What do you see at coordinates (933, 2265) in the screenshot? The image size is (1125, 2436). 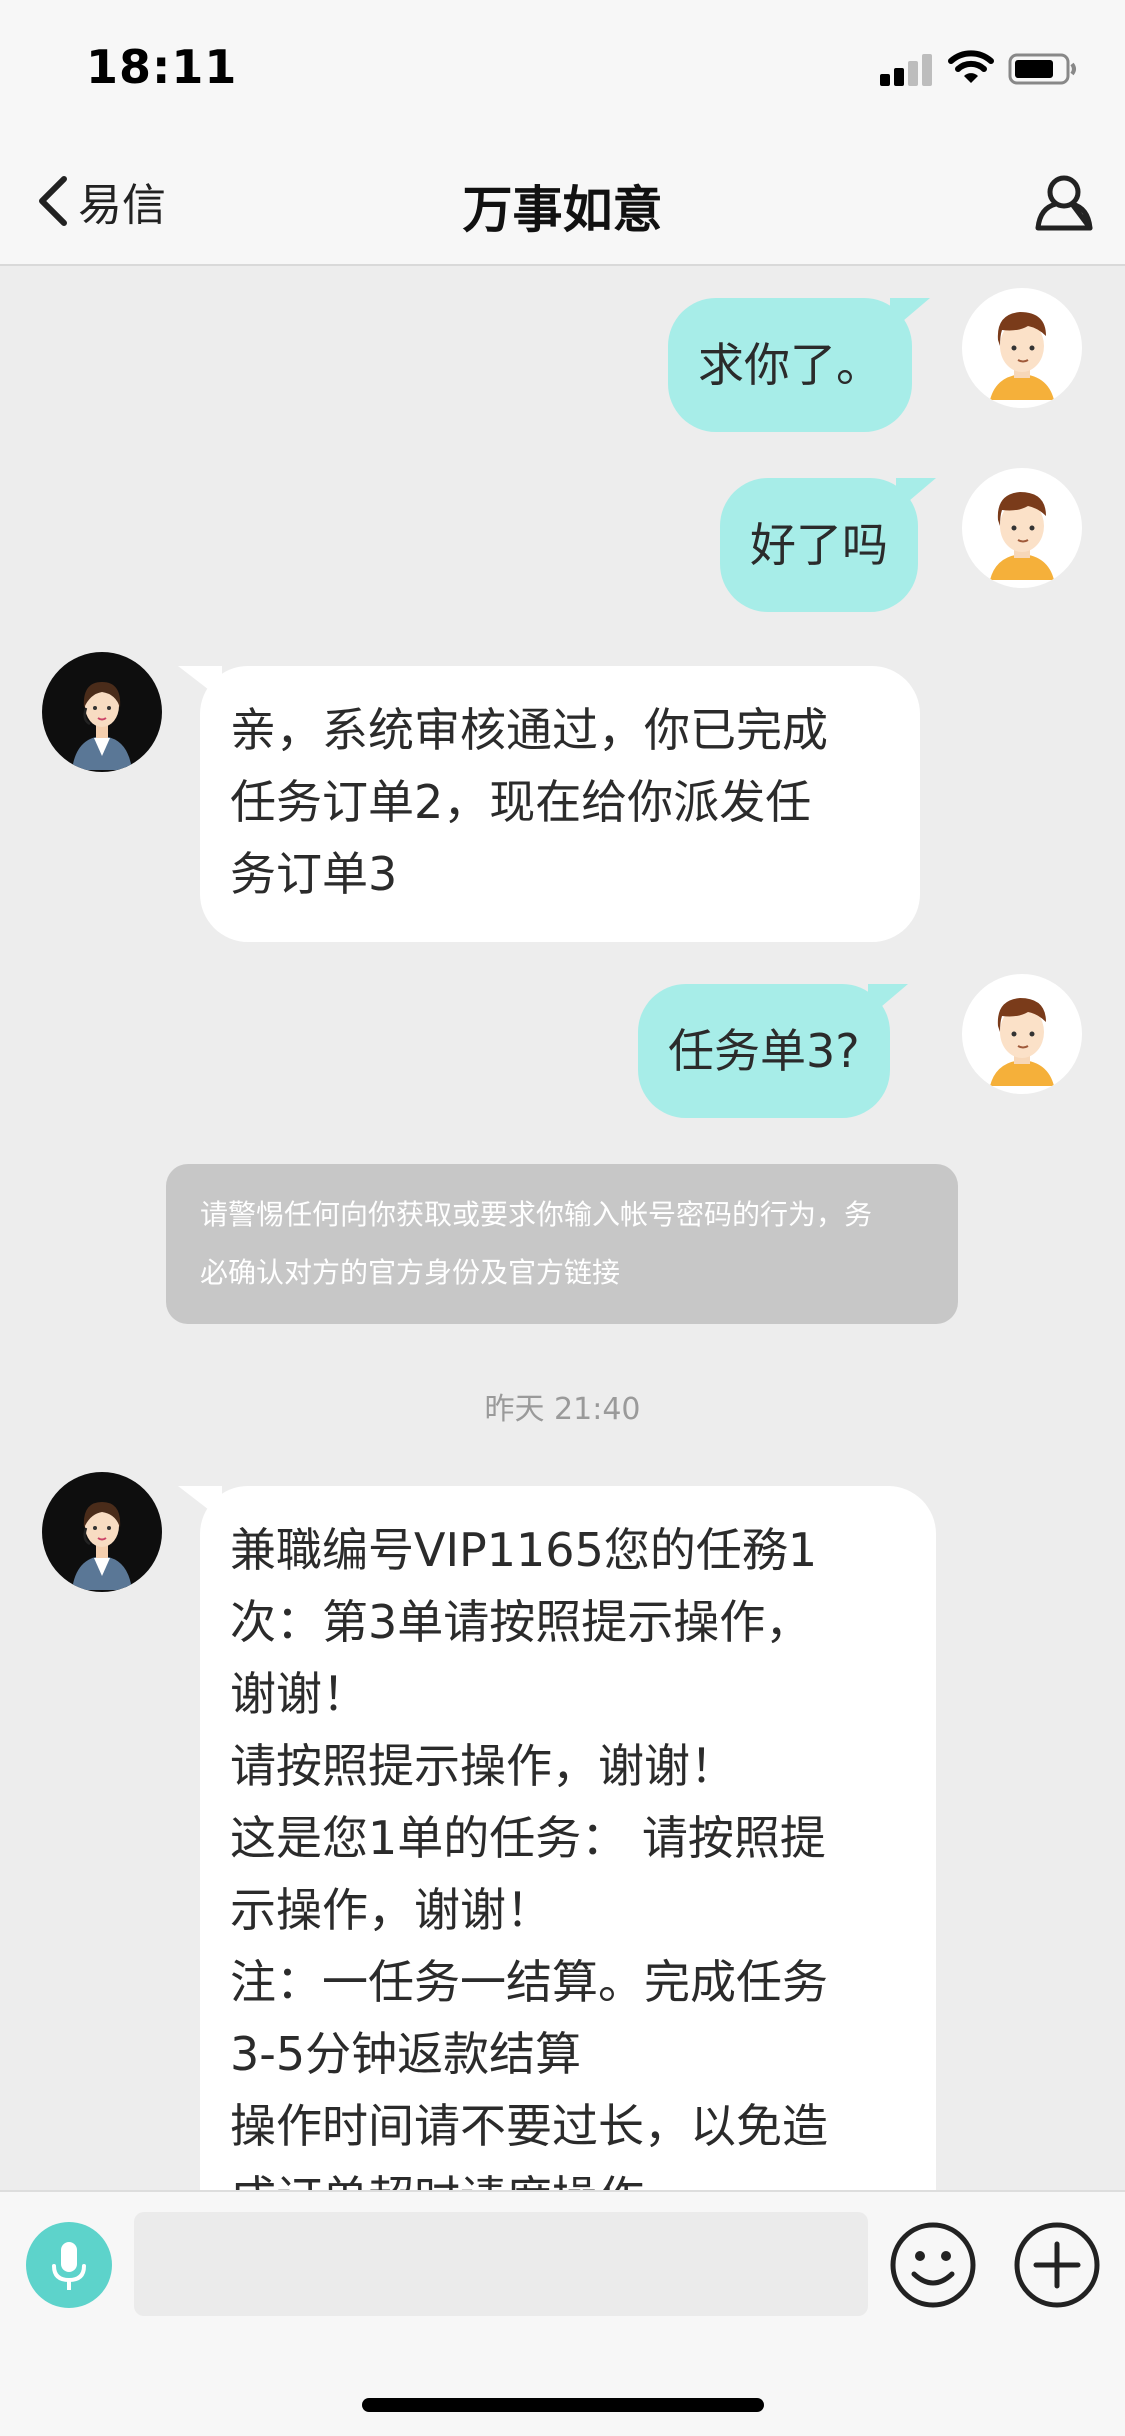 I see `emoji-icon` at bounding box center [933, 2265].